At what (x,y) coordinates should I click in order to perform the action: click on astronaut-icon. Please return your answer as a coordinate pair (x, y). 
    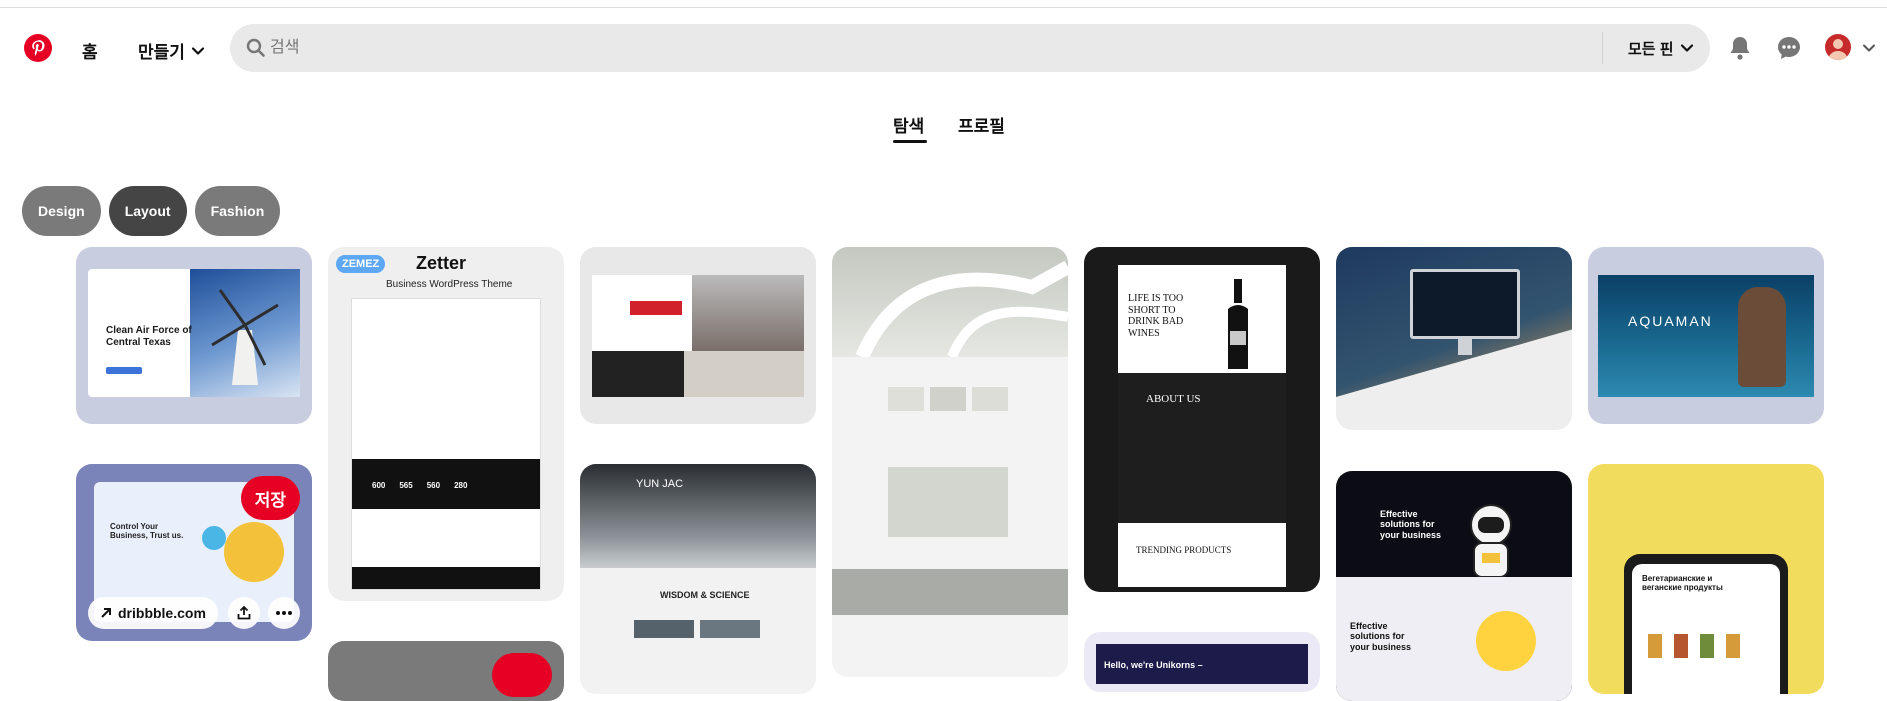
    Looking at the image, I should click on (1491, 541).